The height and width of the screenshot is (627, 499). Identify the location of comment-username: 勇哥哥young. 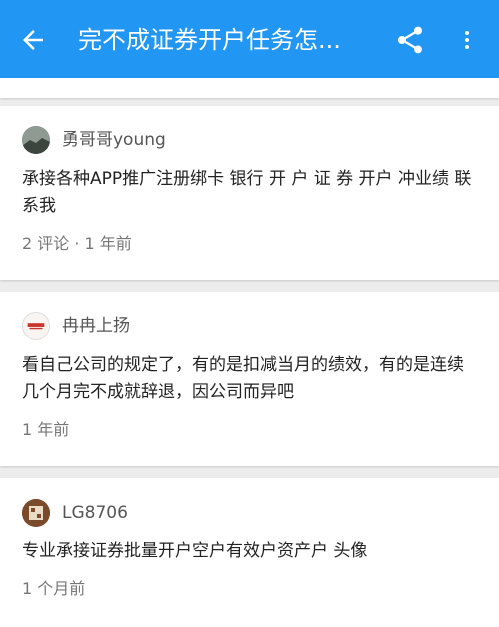
(114, 140).